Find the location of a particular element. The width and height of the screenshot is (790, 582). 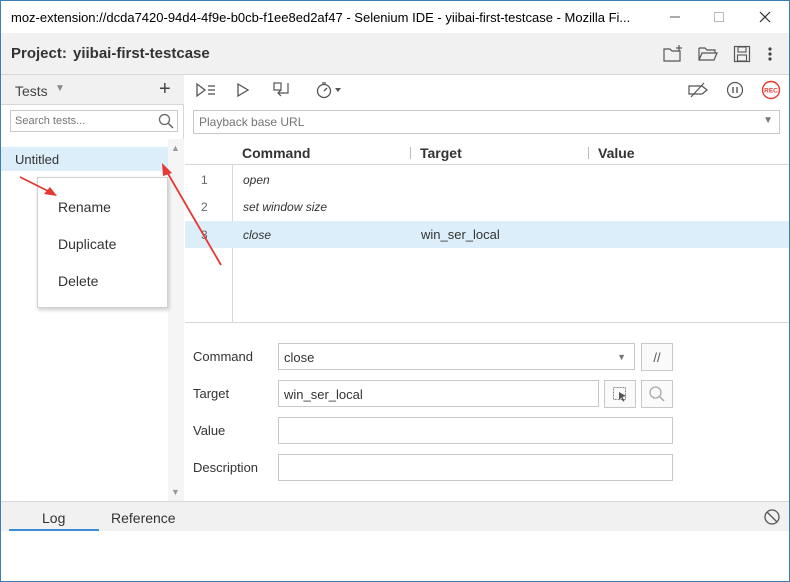

record-label: REC is located at coordinates (771, 91).